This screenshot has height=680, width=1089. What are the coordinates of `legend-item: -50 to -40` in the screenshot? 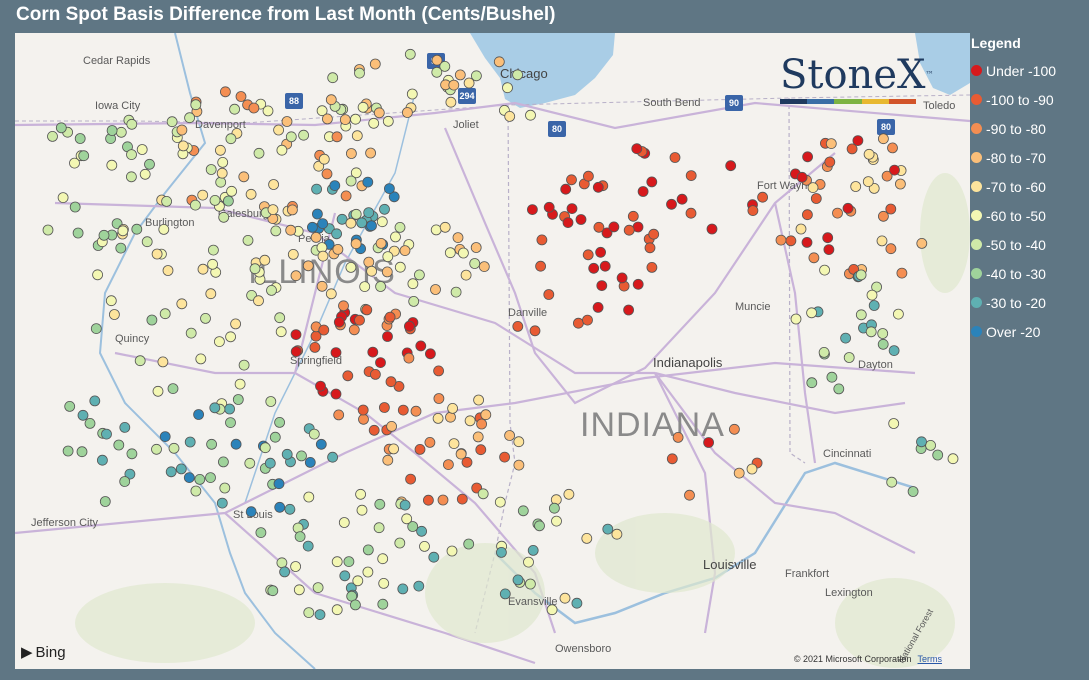 It's located at (1030, 244).